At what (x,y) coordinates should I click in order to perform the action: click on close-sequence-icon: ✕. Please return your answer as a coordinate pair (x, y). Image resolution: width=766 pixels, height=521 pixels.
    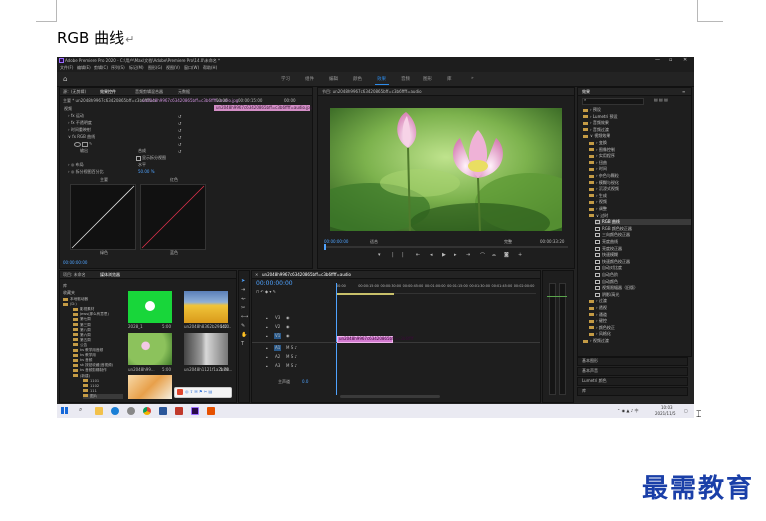
    Looking at the image, I should click on (256, 275).